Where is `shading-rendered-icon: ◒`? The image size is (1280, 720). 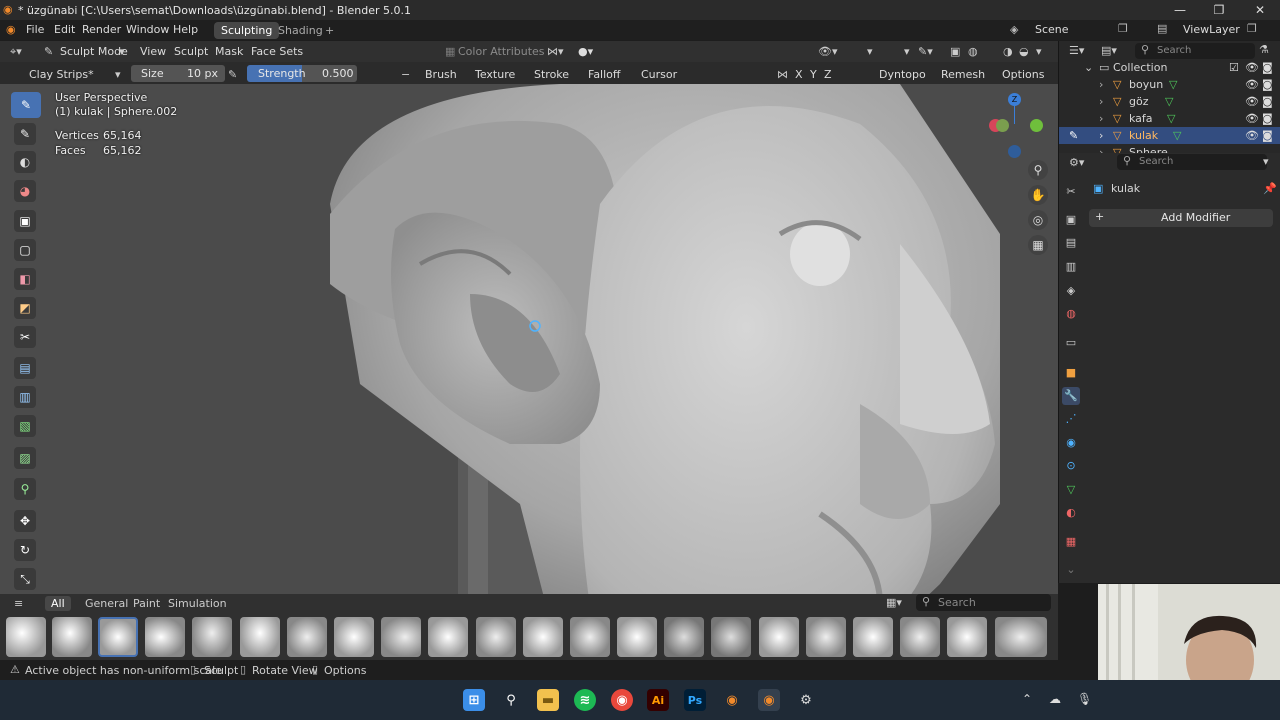
shading-rendered-icon: ◒ is located at coordinates (1024, 51).